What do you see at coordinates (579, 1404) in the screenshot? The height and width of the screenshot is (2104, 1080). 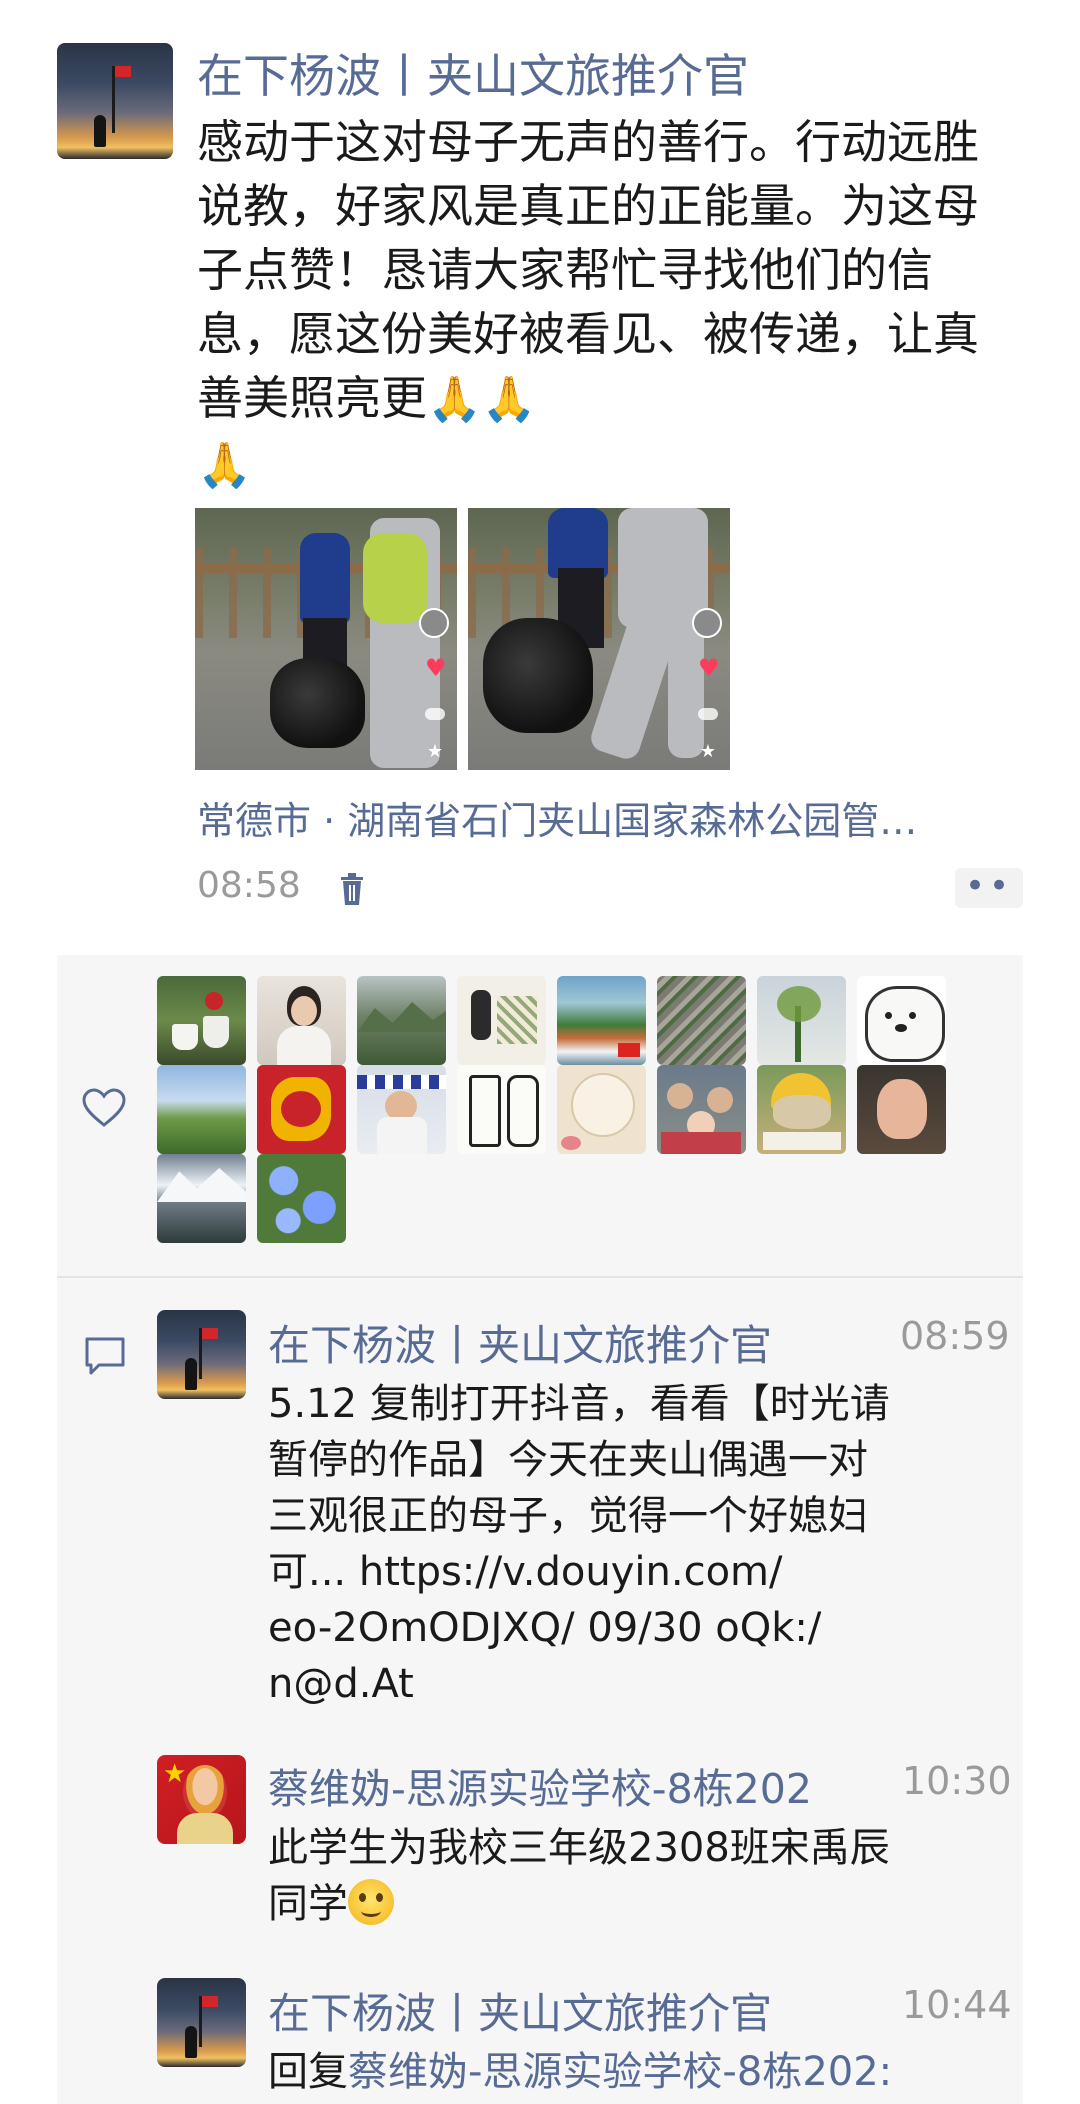 I see `comment-line: 5.12 复制打开抖音，看看【时光请` at bounding box center [579, 1404].